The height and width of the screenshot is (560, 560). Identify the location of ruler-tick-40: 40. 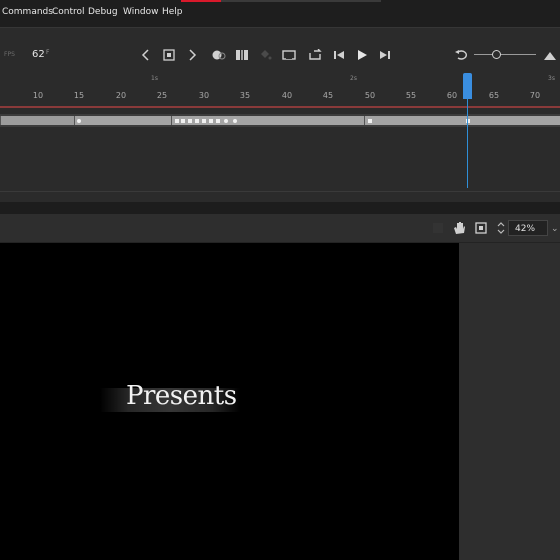
(287, 95).